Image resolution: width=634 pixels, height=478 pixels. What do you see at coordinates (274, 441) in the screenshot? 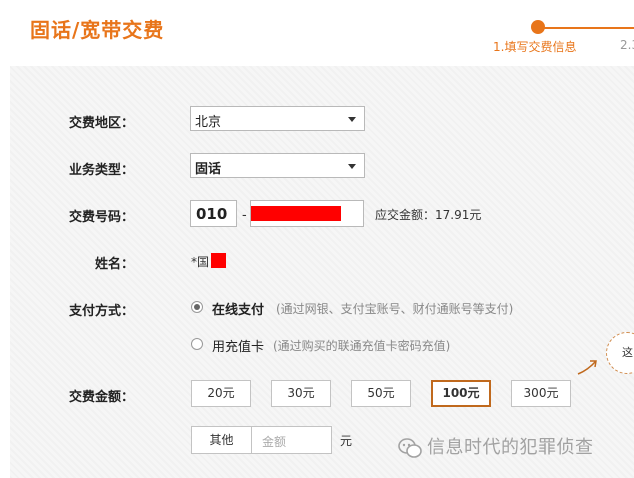
I see `custom-amount-input: 金额` at bounding box center [274, 441].